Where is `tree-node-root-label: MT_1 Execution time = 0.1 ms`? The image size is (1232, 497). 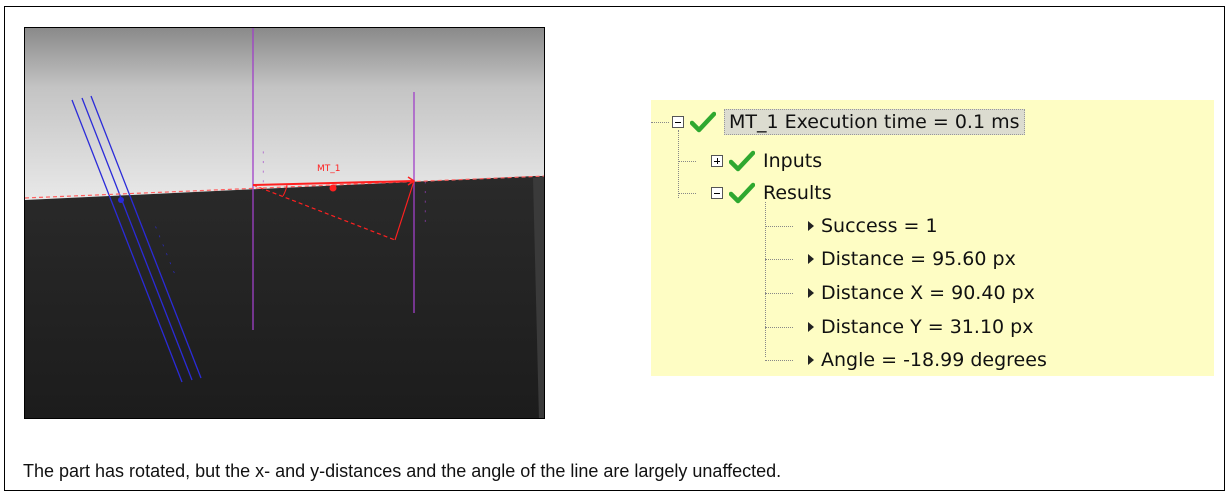 tree-node-root-label: MT_1 Execution time = 0.1 ms is located at coordinates (874, 122).